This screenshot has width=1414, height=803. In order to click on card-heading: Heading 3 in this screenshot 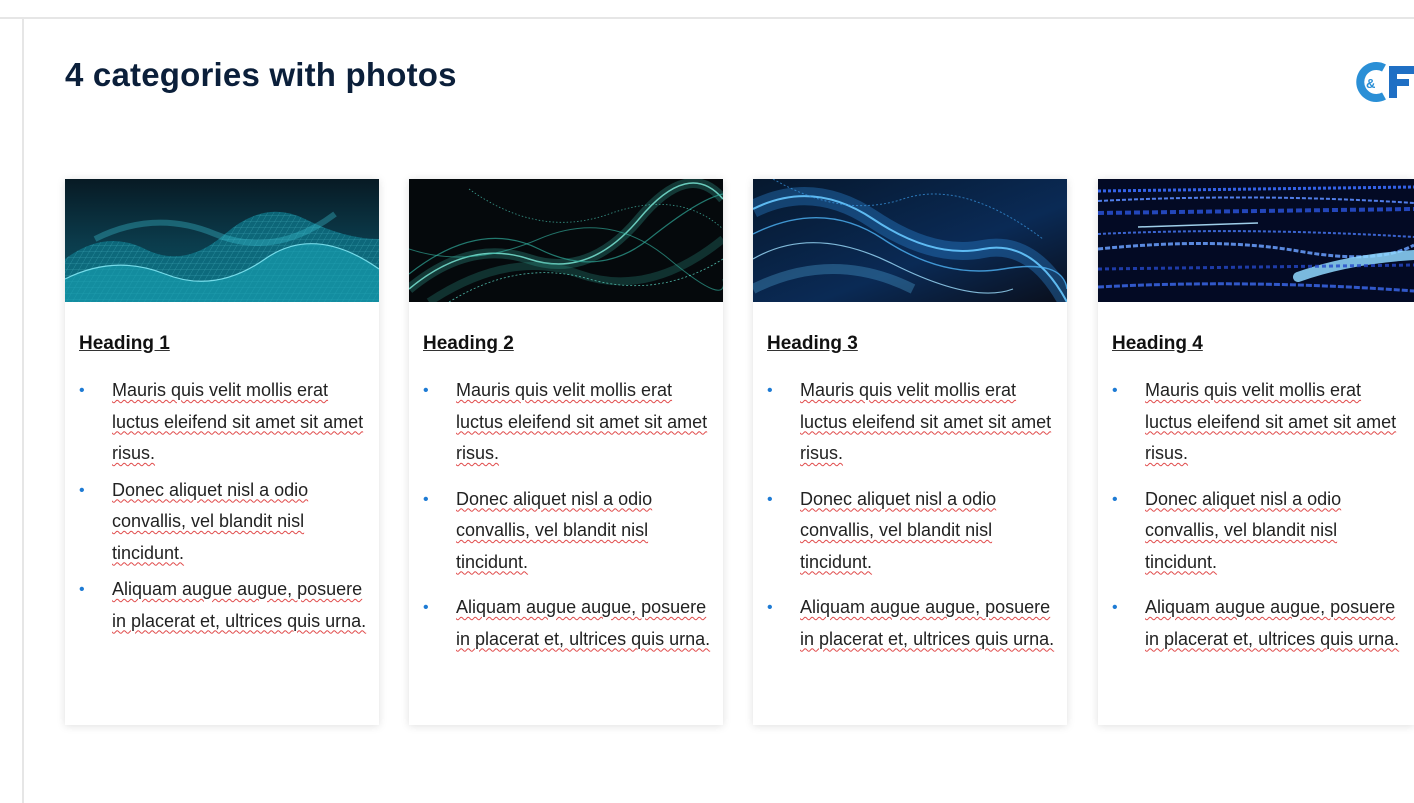, I will do `click(812, 343)`.